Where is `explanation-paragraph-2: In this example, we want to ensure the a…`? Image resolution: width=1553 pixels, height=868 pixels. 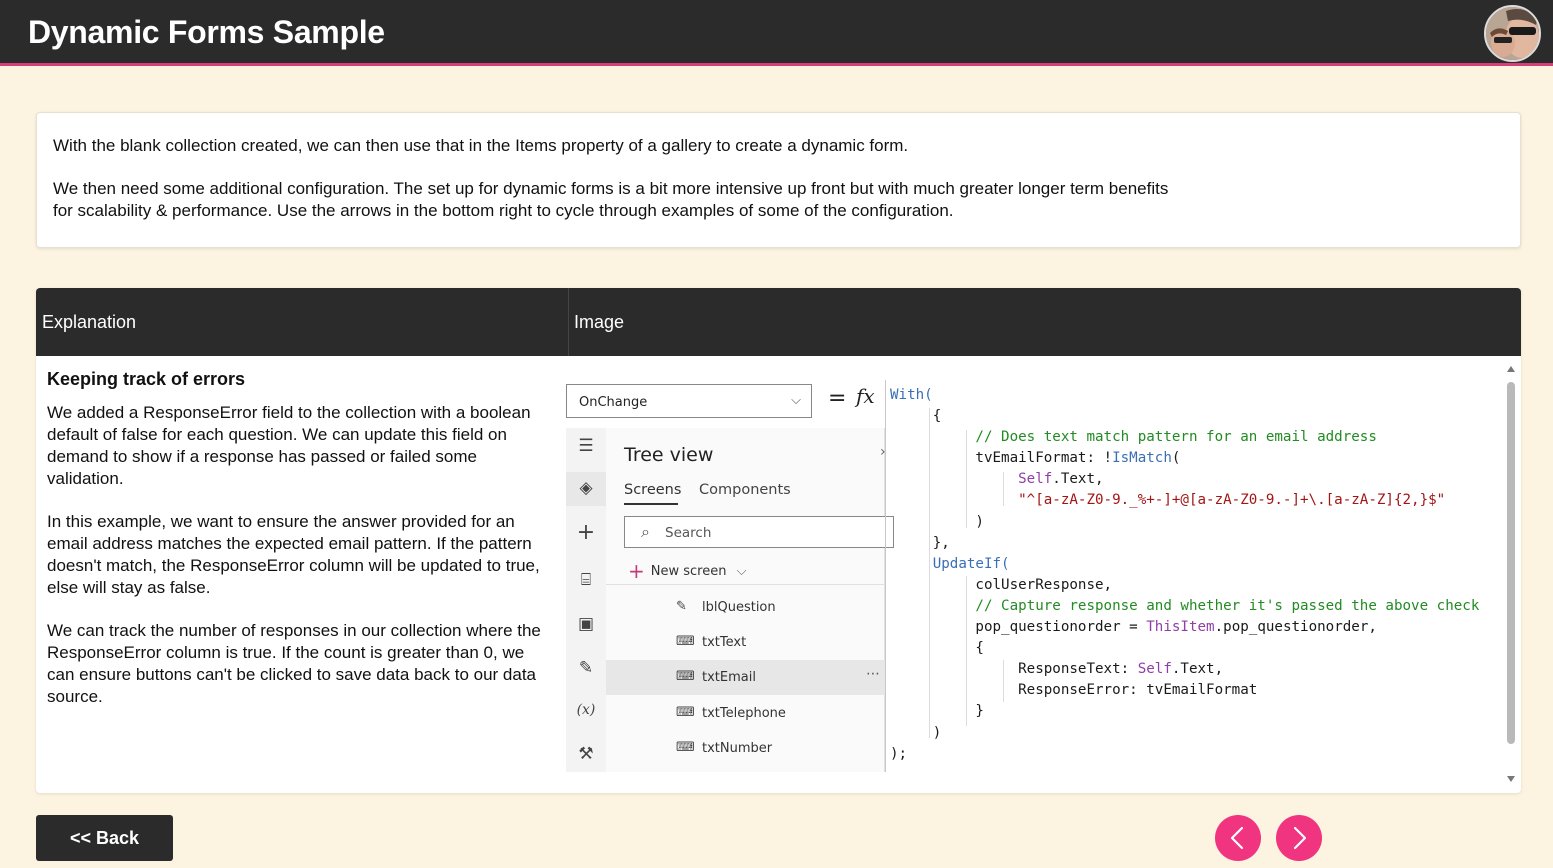 explanation-paragraph-2: In this example, we want to ensure the a… is located at coordinates (293, 554).